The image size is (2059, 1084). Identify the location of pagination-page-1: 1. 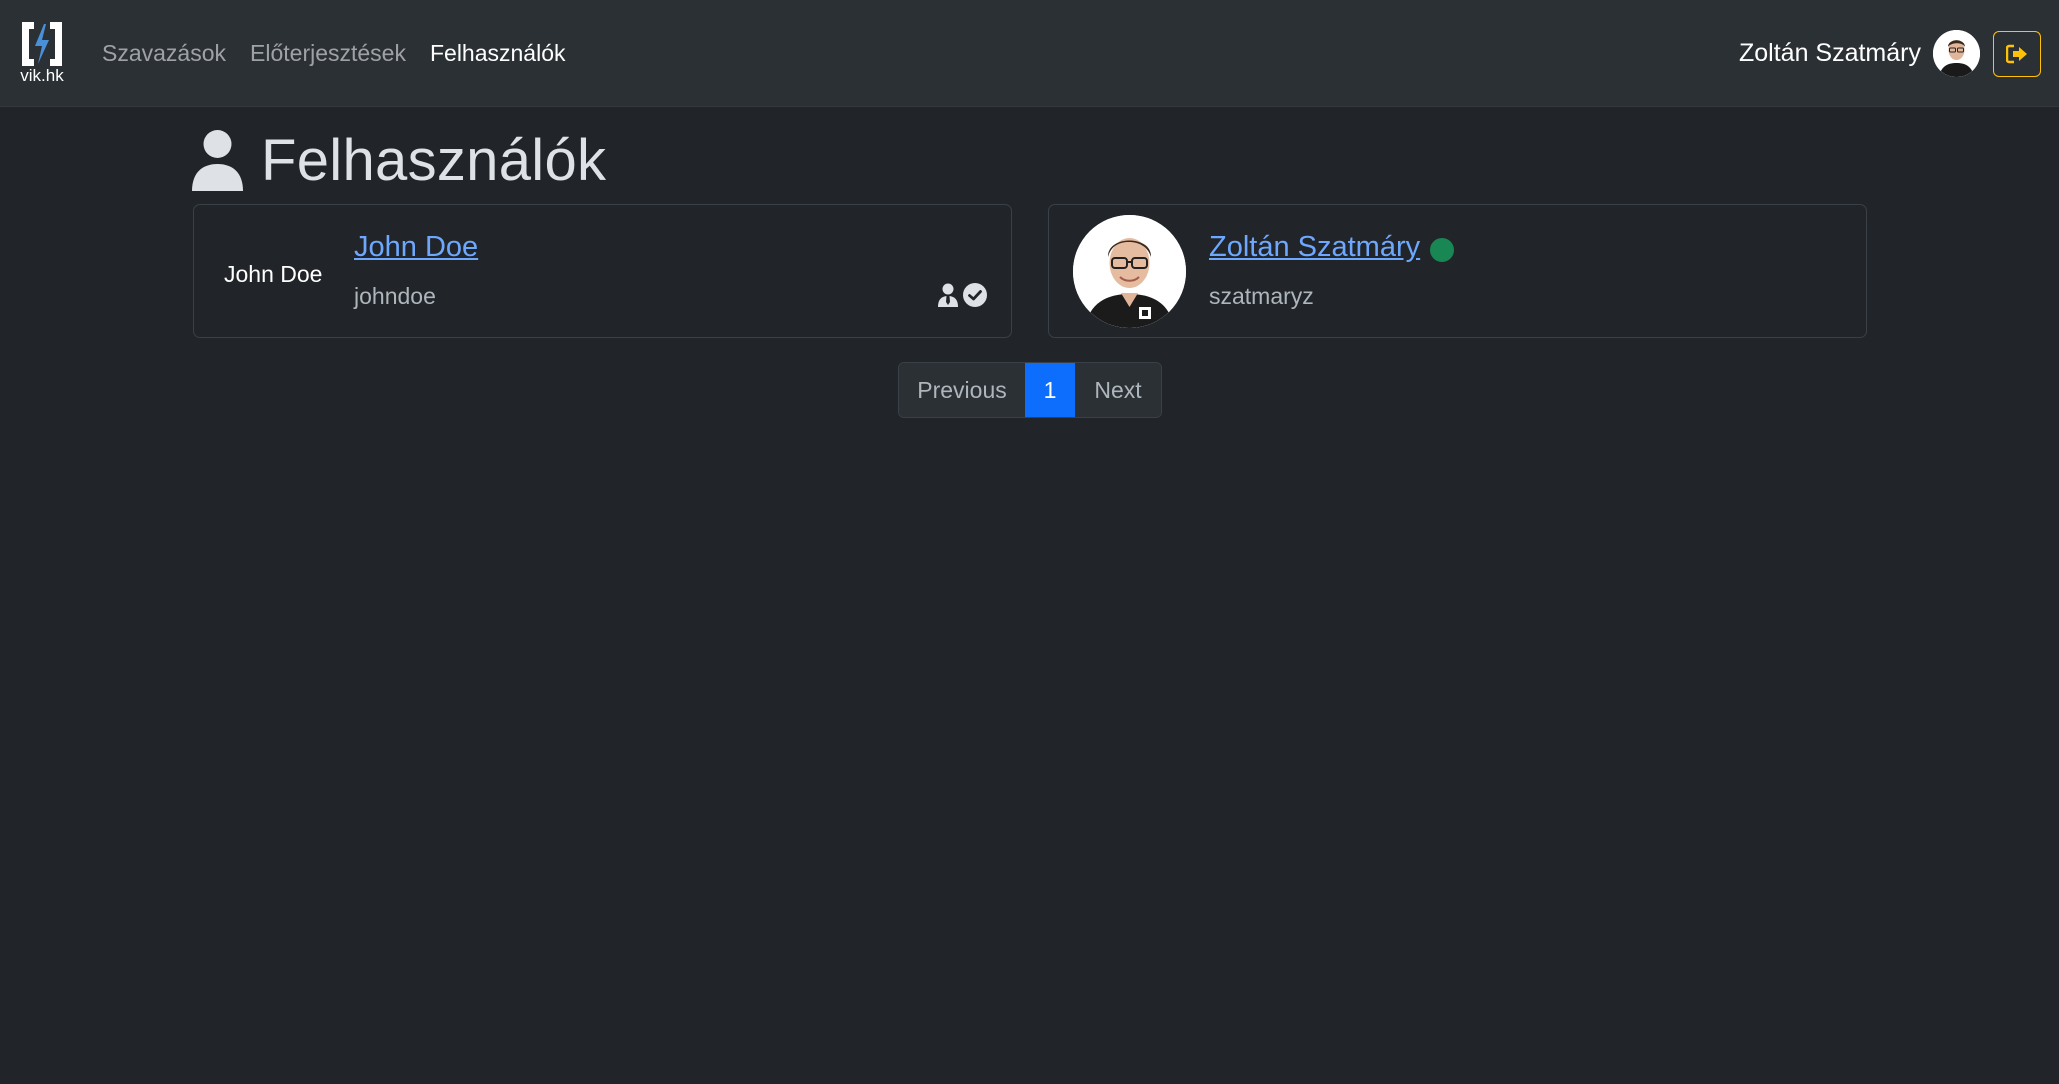
(1050, 390).